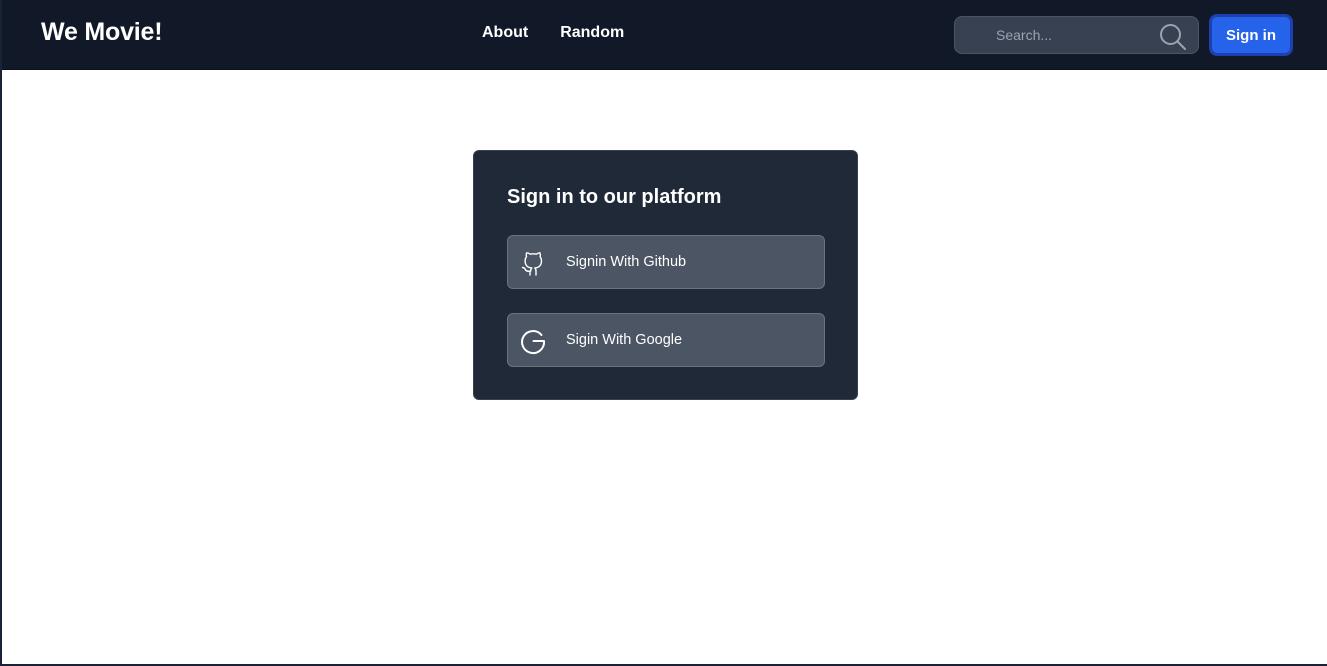  What do you see at coordinates (624, 340) in the screenshot?
I see `google-signin-label: Sigin With Google` at bounding box center [624, 340].